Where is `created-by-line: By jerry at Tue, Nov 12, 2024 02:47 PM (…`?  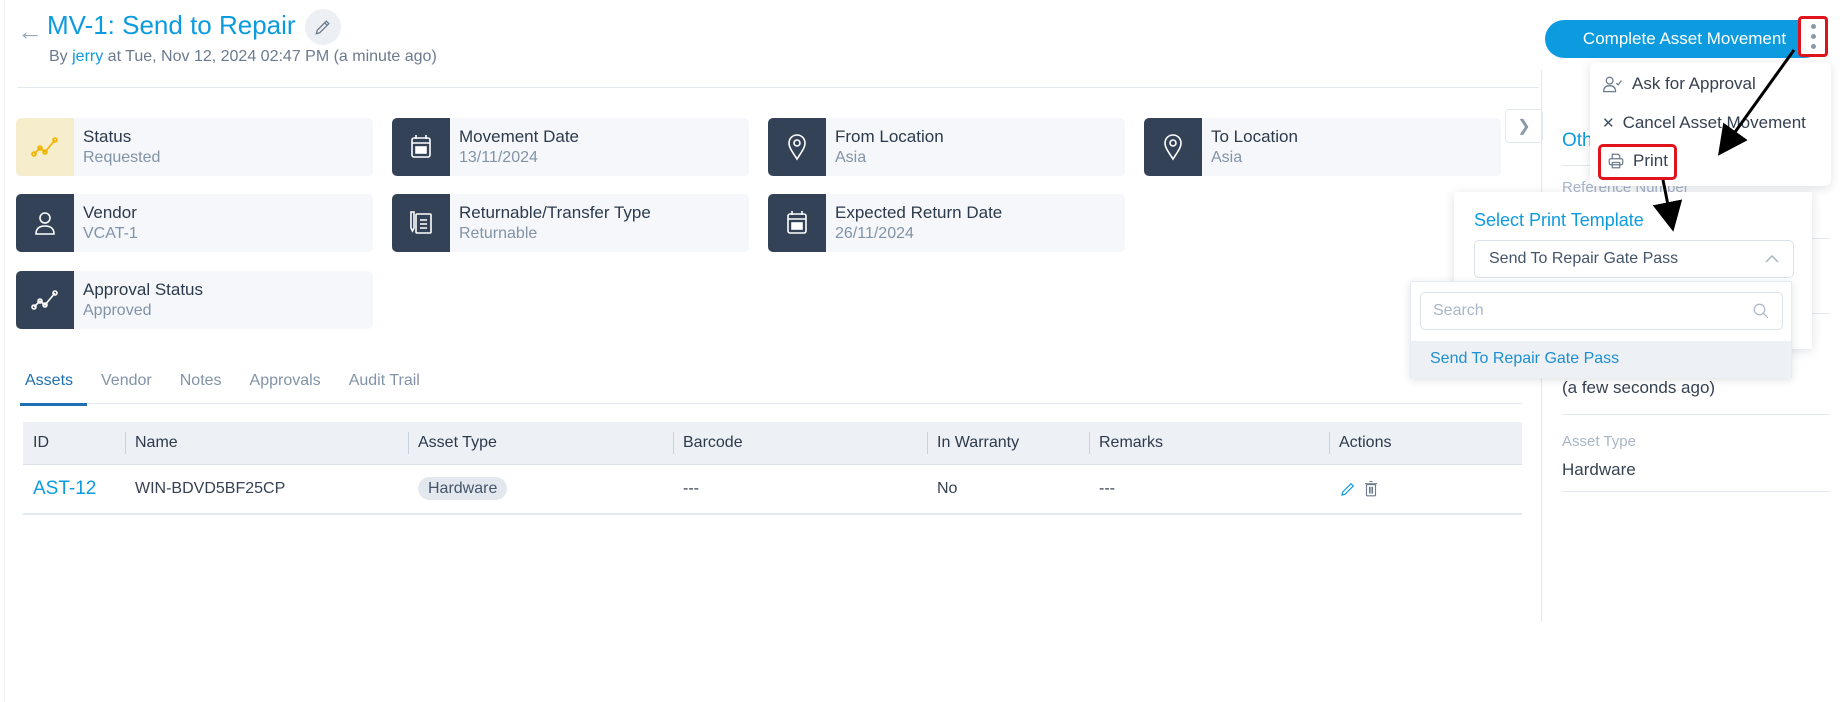 created-by-line: By jerry at Tue, Nov 12, 2024 02:47 PM (… is located at coordinates (243, 57).